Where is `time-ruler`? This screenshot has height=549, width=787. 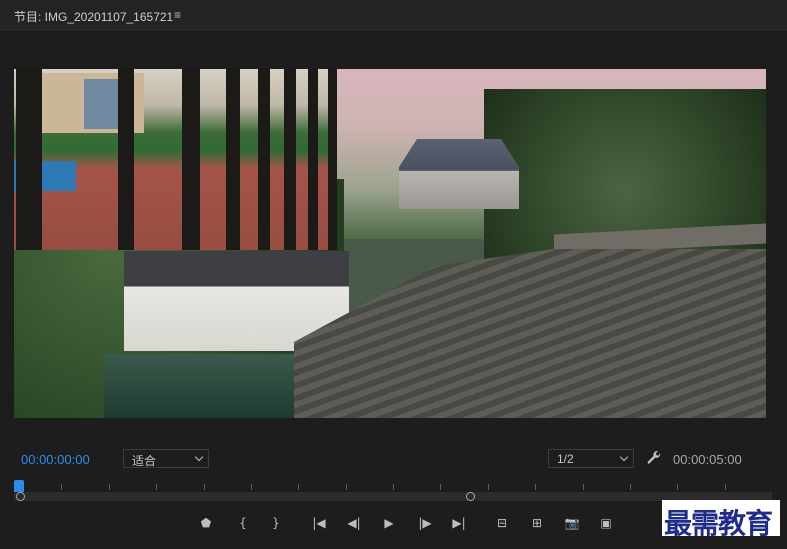
time-ruler is located at coordinates (393, 491).